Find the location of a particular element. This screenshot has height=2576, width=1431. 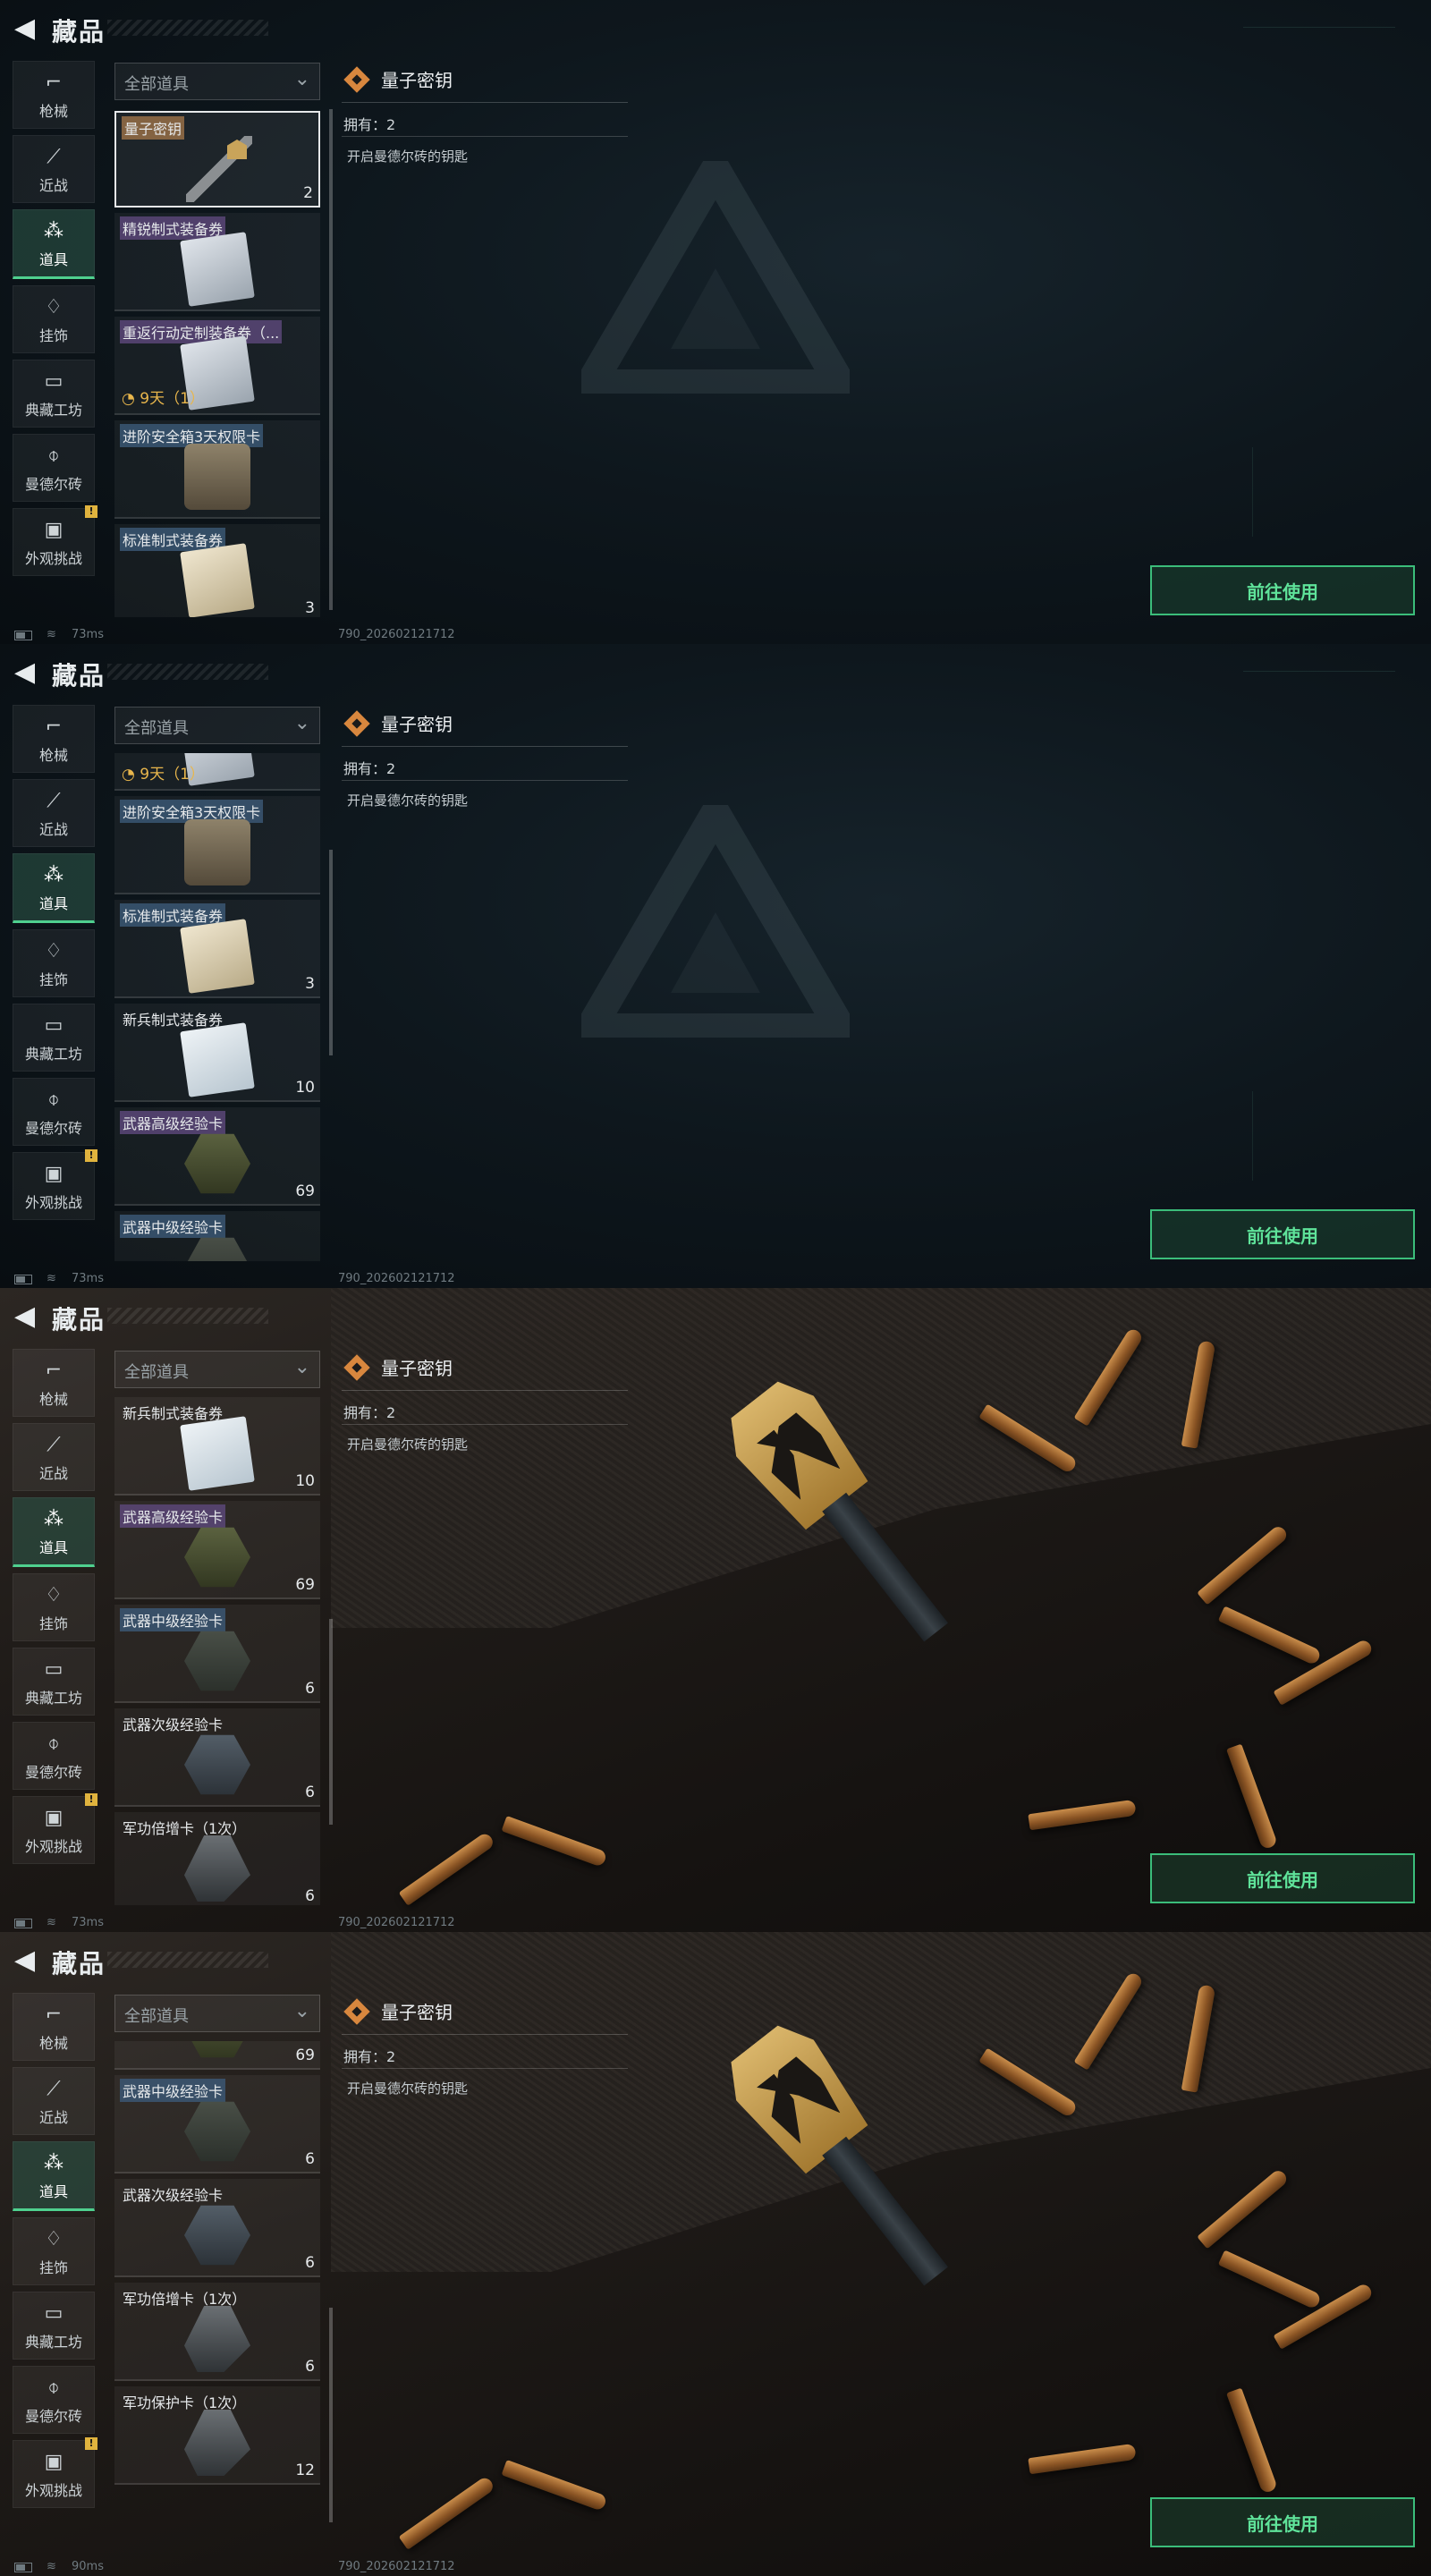

owned-count: 拥有：2 is located at coordinates (370, 124).